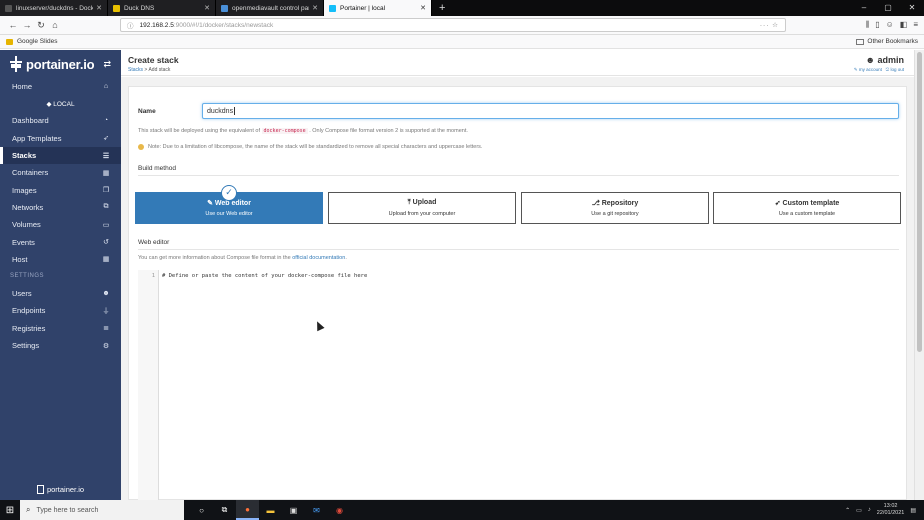 Image resolution: width=924 pixels, height=520 pixels. Describe the element at coordinates (919, 202) in the screenshot. I see `scrollbar-thumb` at that location.